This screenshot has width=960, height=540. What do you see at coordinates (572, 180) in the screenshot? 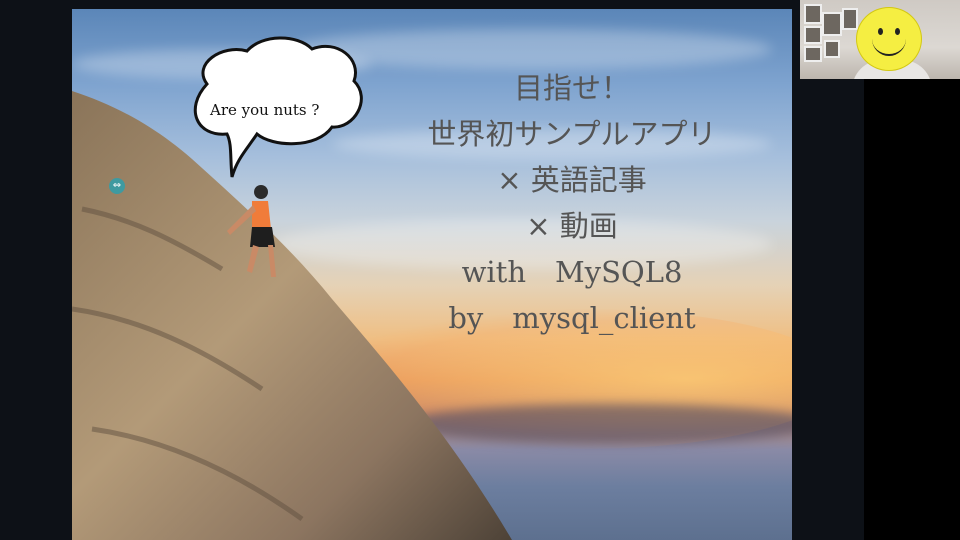
I see `title-line: × 英語記事` at bounding box center [572, 180].